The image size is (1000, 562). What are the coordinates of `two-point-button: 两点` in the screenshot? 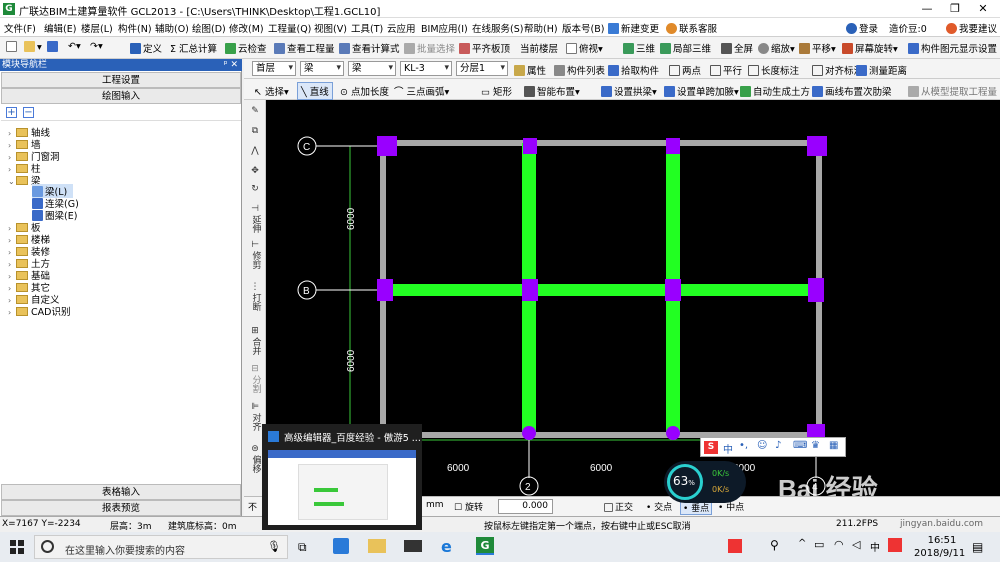 It's located at (685, 70).